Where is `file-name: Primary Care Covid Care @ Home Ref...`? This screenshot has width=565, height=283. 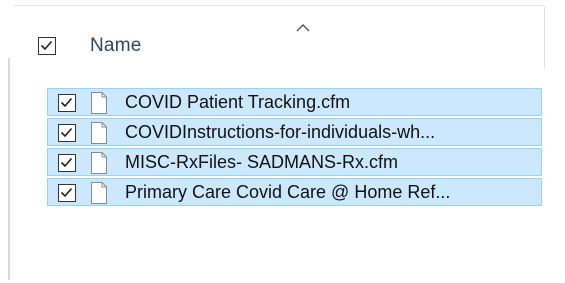
file-name: Primary Care Covid Care @ Home Ref... is located at coordinates (288, 192).